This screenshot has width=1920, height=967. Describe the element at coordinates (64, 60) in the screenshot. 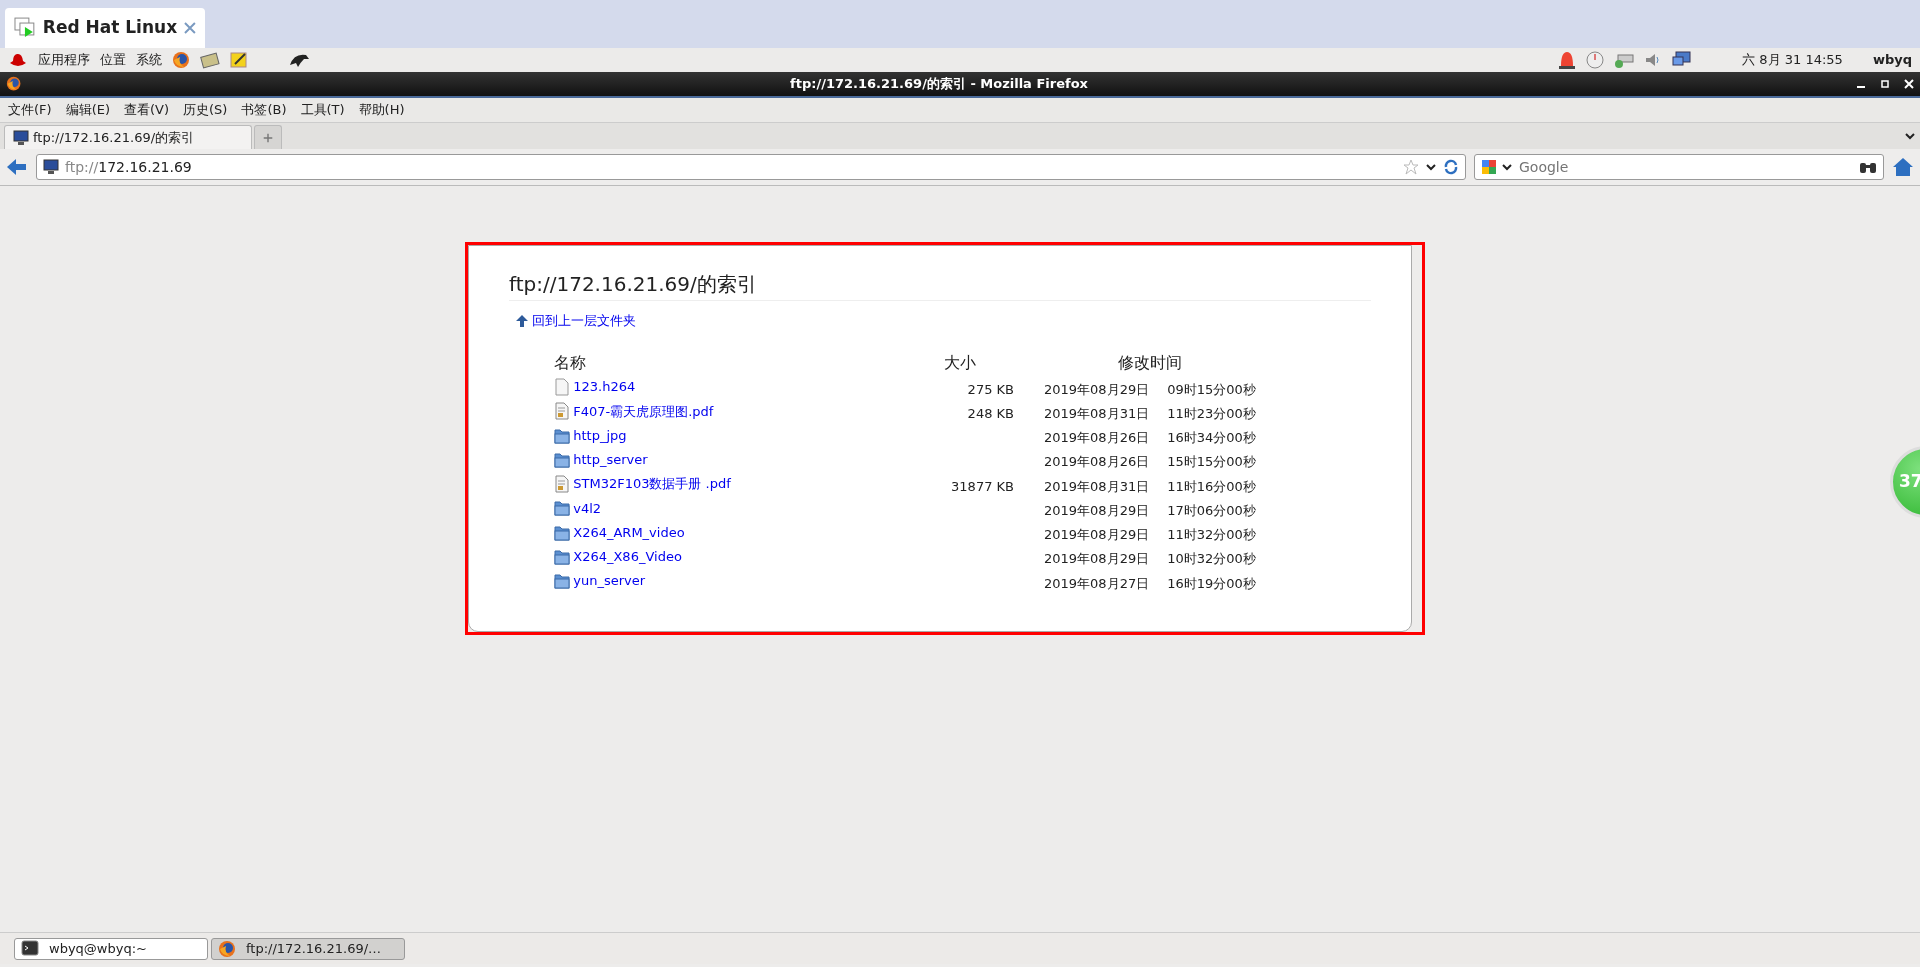

I see `panel-menu: 应用程序` at that location.